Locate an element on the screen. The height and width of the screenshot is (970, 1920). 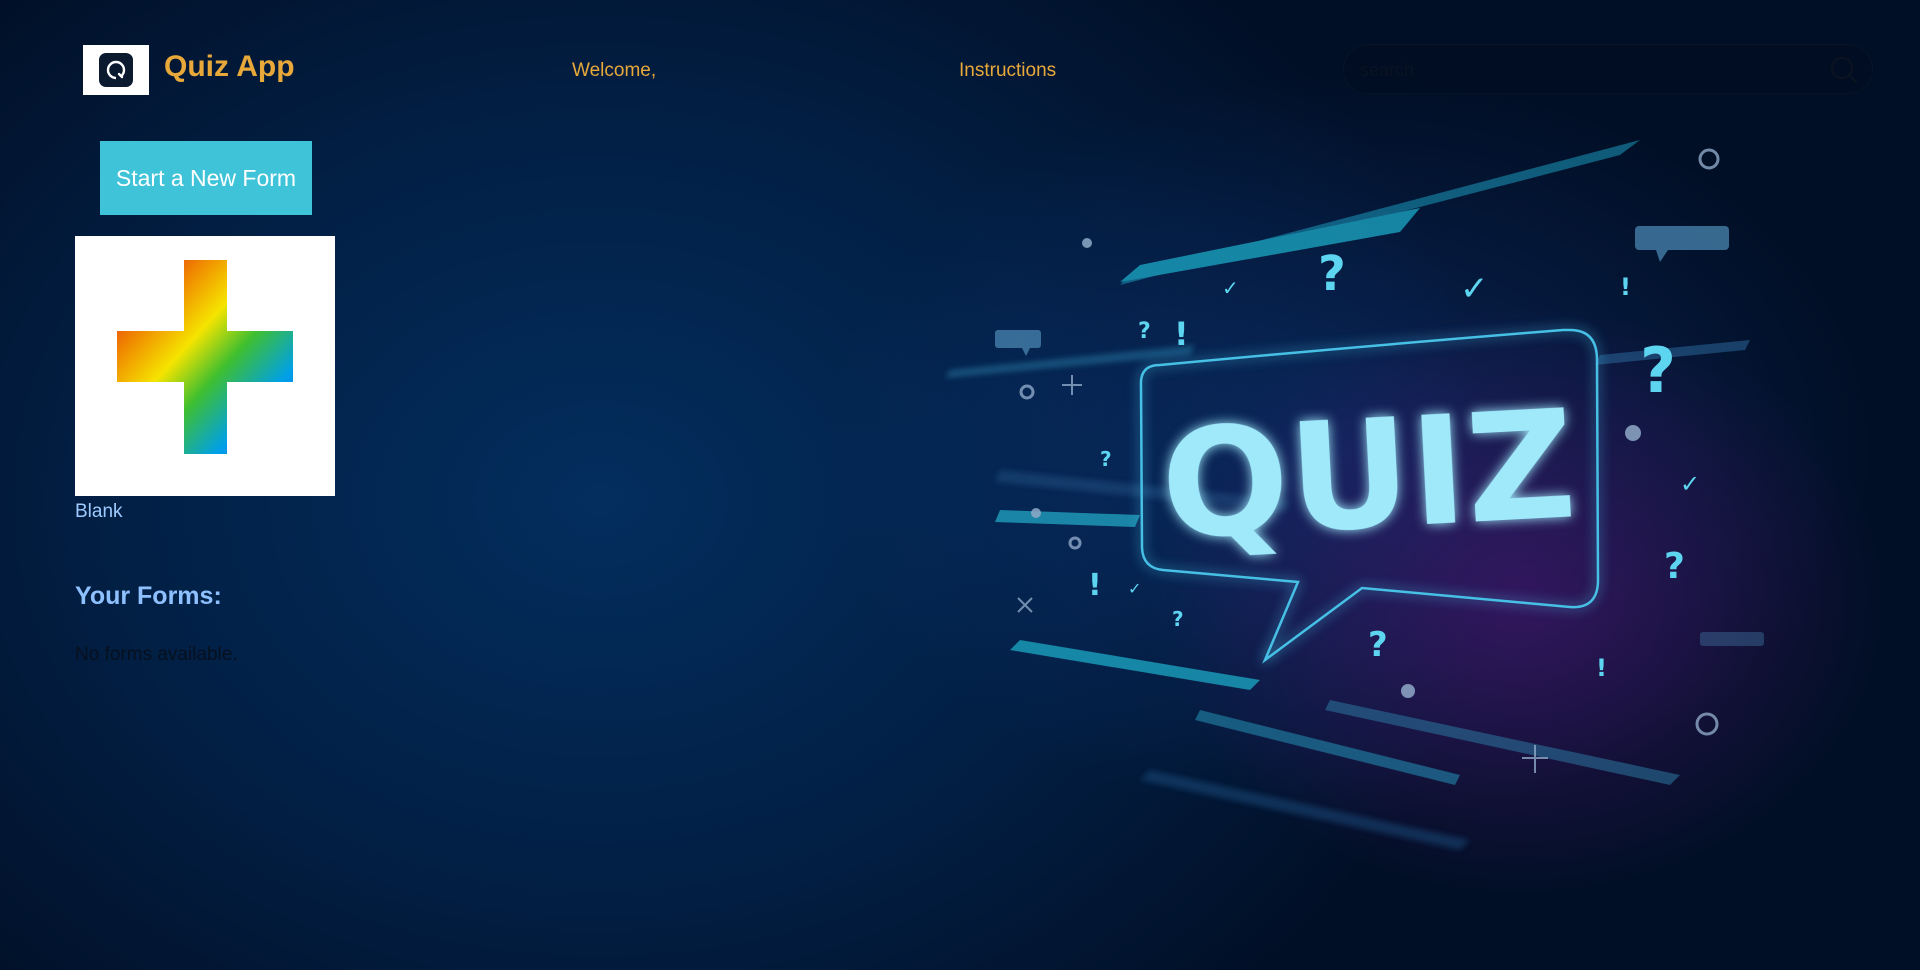
app-logo-icon is located at coordinates (116, 70).